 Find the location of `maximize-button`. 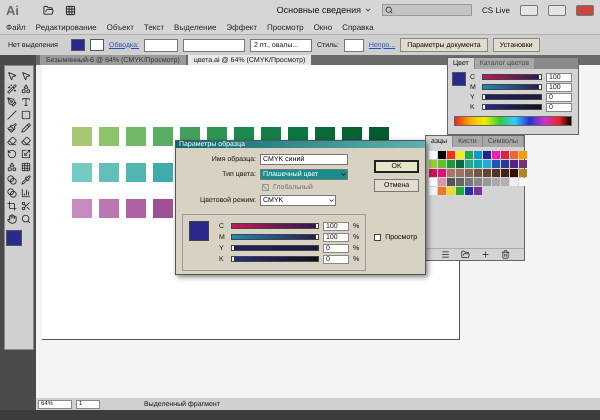

maximize-button is located at coordinates (557, 10).